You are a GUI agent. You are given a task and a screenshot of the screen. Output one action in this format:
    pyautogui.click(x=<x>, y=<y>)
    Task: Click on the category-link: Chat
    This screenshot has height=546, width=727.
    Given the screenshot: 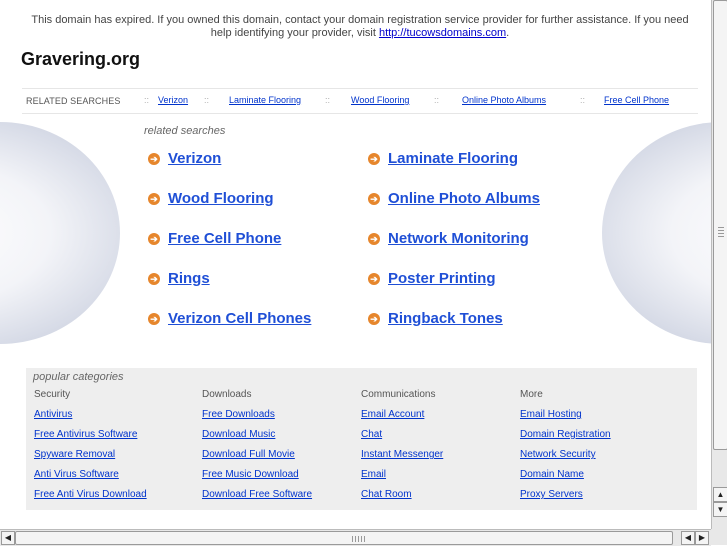 What is the action you would take?
    pyautogui.click(x=402, y=439)
    